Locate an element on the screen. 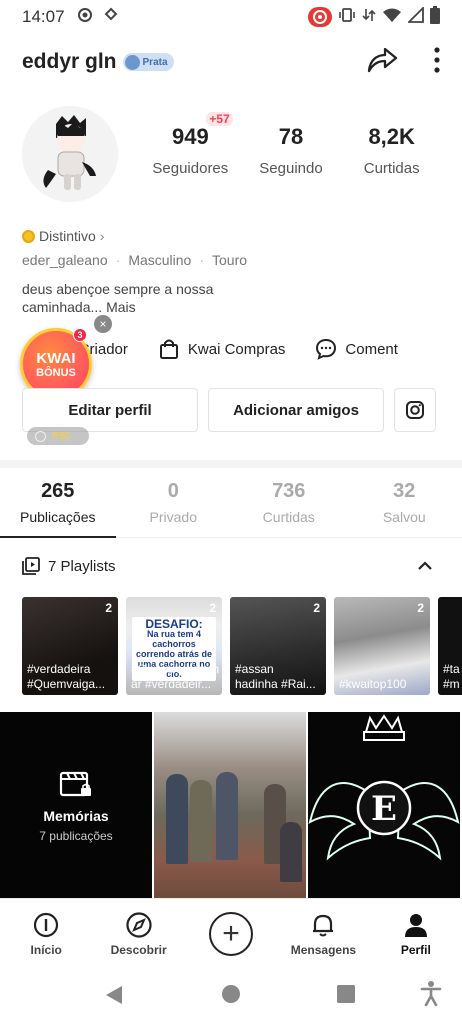 The width and height of the screenshot is (462, 1024). stat-label: Seguidores is located at coordinates (190, 168).